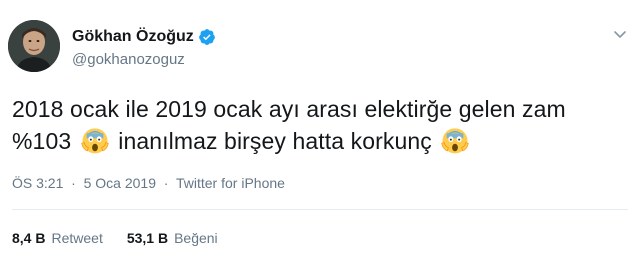 The image size is (640, 263). I want to click on tweet-stats: 8,4 B Retweet 53,1 B Beğeni, so click(127, 238).